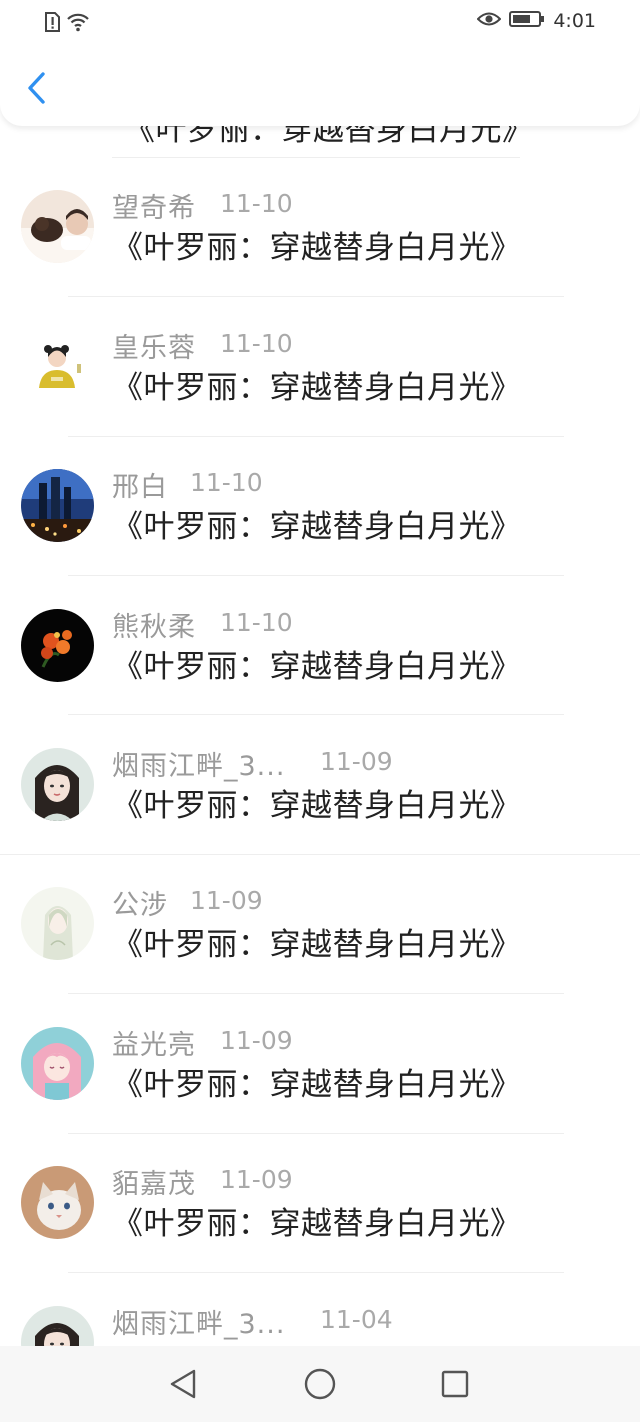 This screenshot has width=640, height=1422. I want to click on alert-icon, so click(52, 24).